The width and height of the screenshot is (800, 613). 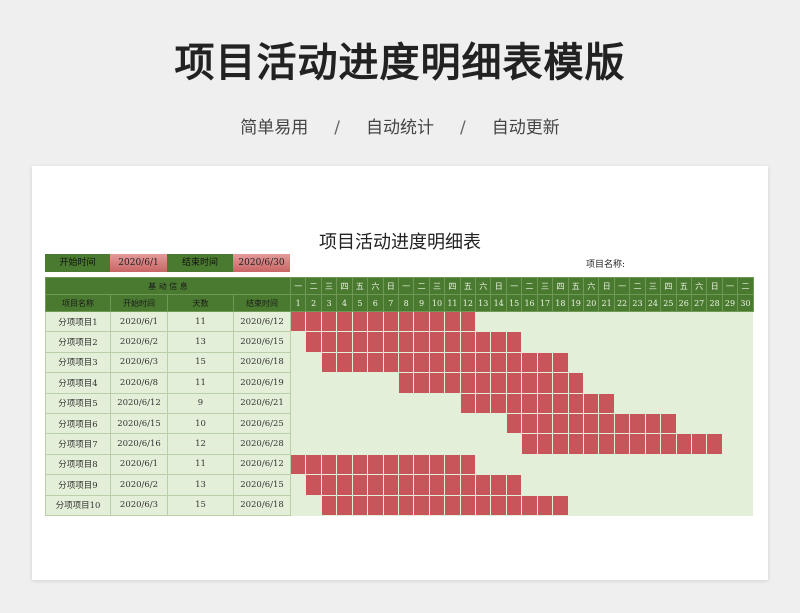 I want to click on task-start-cell: 2020/6/12, so click(x=139, y=403).